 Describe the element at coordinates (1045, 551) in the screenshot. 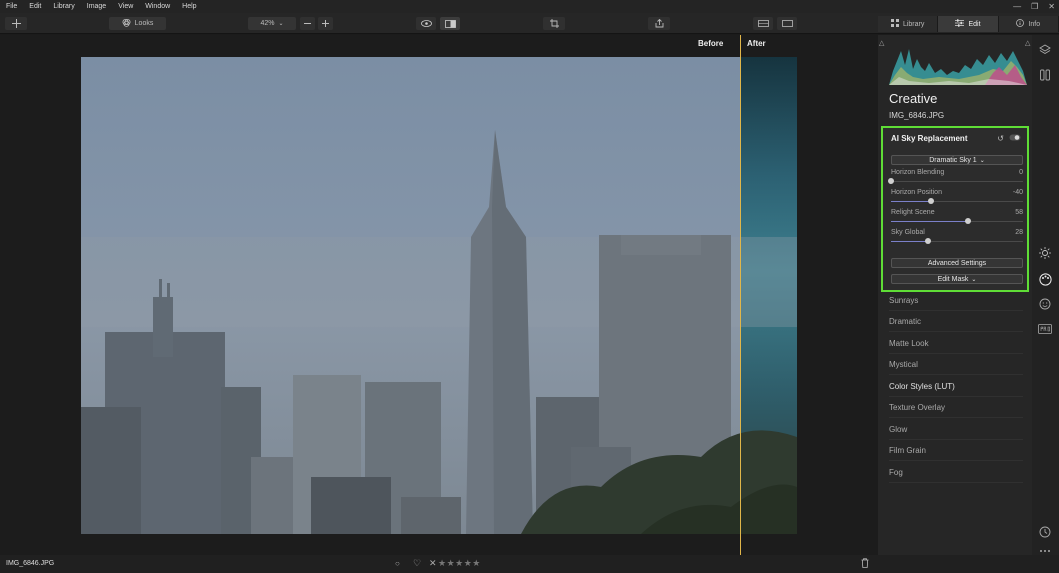

I see `more-icon` at that location.